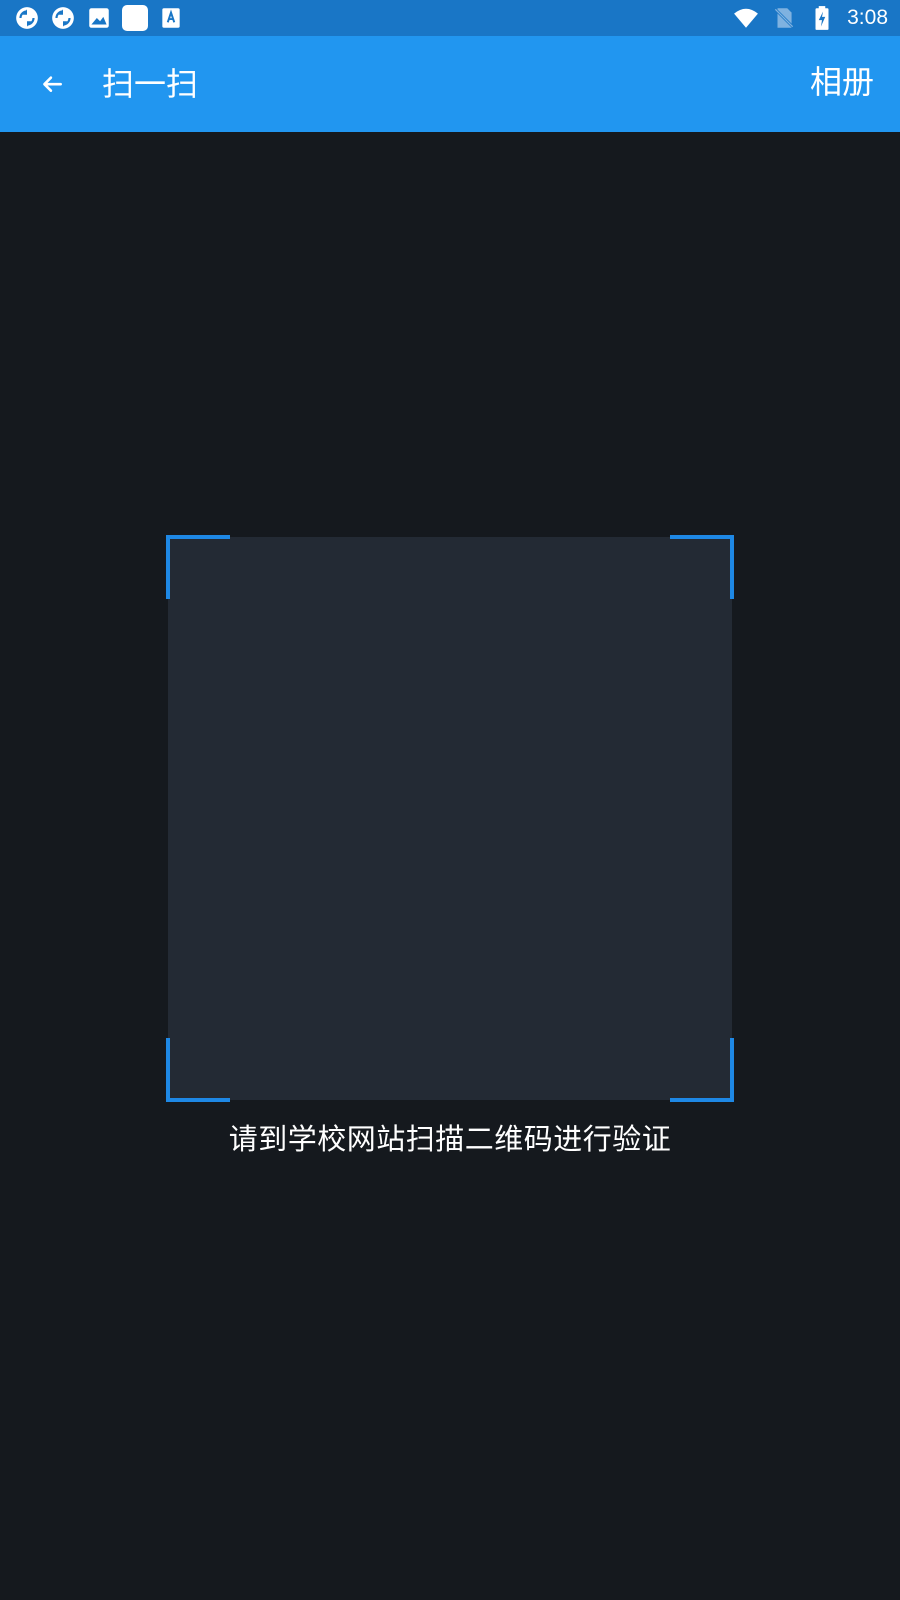 This screenshot has width=900, height=1600. I want to click on app-square-icon, so click(135, 18).